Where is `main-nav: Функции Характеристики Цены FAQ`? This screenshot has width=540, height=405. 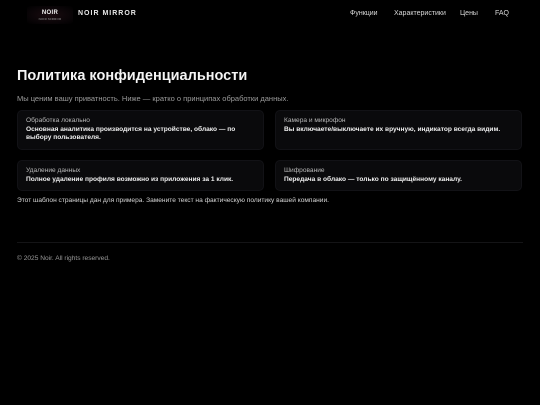 main-nav: Функции Характеристики Цены FAQ is located at coordinates (270, 15).